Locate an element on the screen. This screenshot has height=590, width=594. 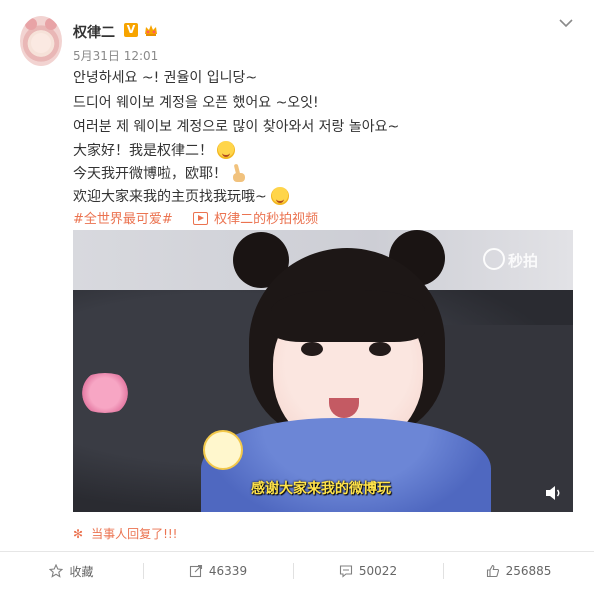
comment-icon is located at coordinates (345, 571).